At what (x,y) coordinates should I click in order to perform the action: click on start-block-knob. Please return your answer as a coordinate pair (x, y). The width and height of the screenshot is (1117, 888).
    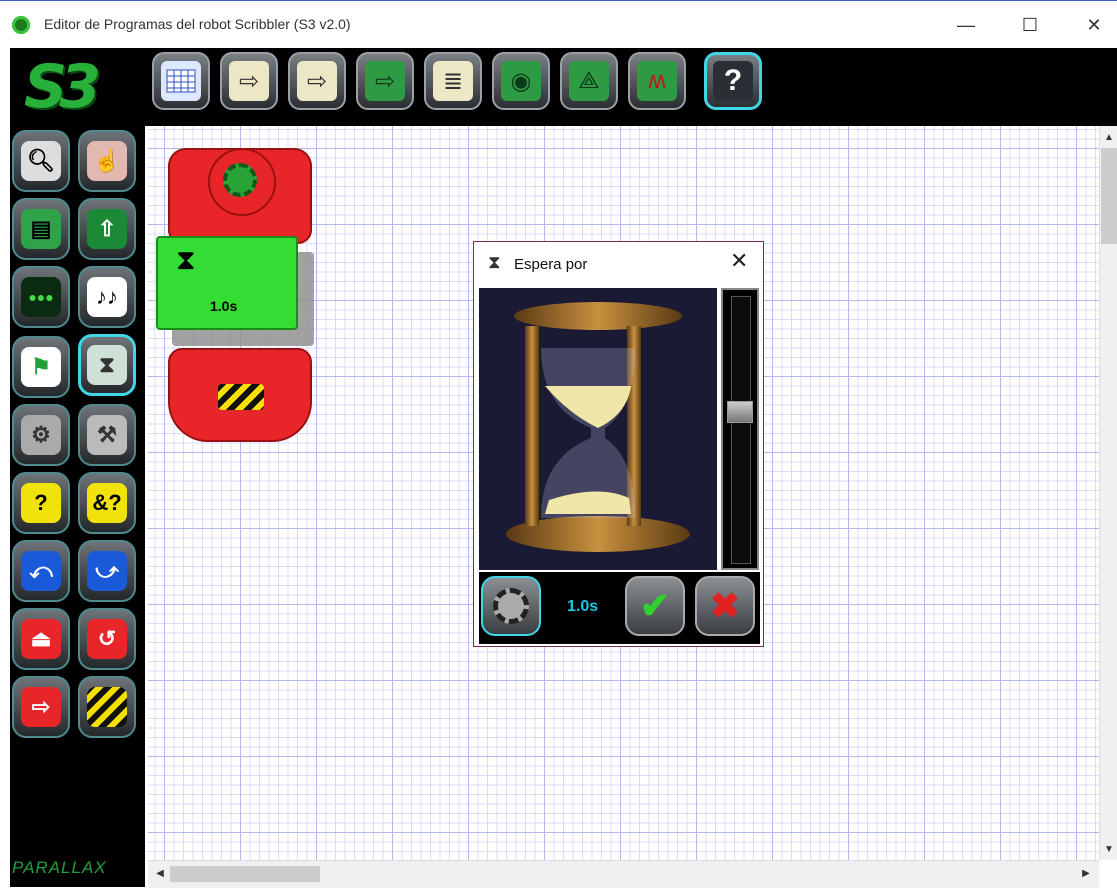
    Looking at the image, I should click on (242, 182).